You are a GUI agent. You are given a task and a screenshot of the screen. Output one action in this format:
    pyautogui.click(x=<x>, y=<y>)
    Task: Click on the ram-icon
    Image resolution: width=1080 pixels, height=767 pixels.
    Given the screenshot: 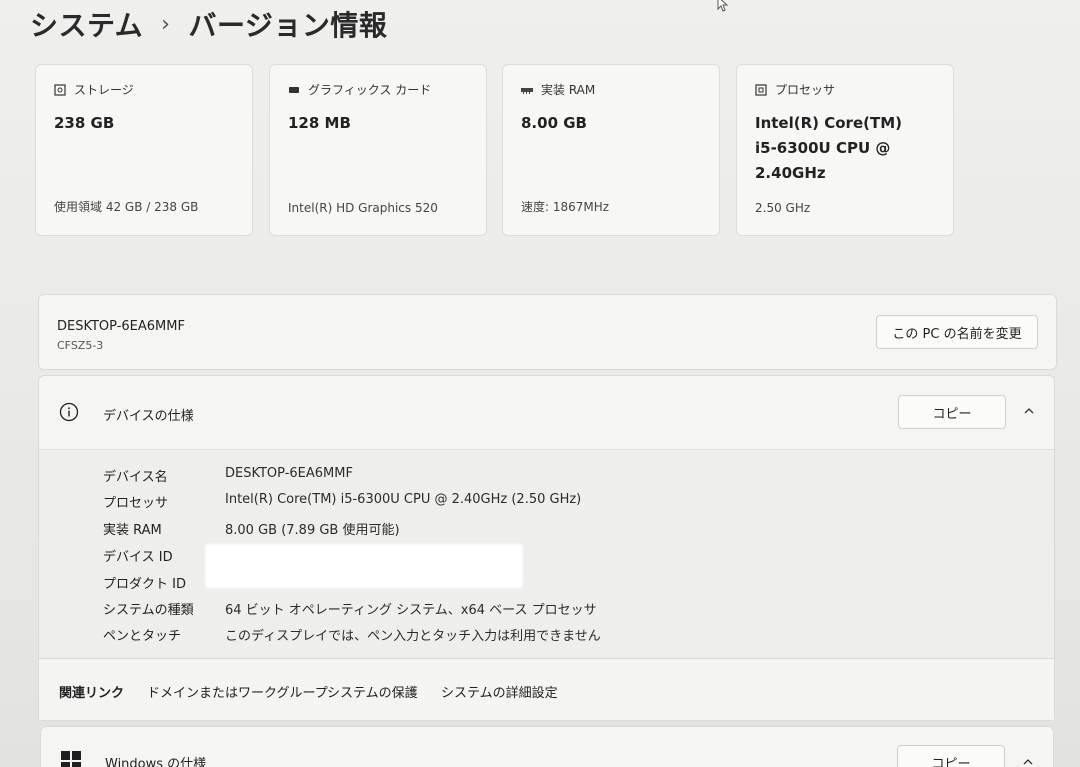 What is the action you would take?
    pyautogui.click(x=527, y=90)
    